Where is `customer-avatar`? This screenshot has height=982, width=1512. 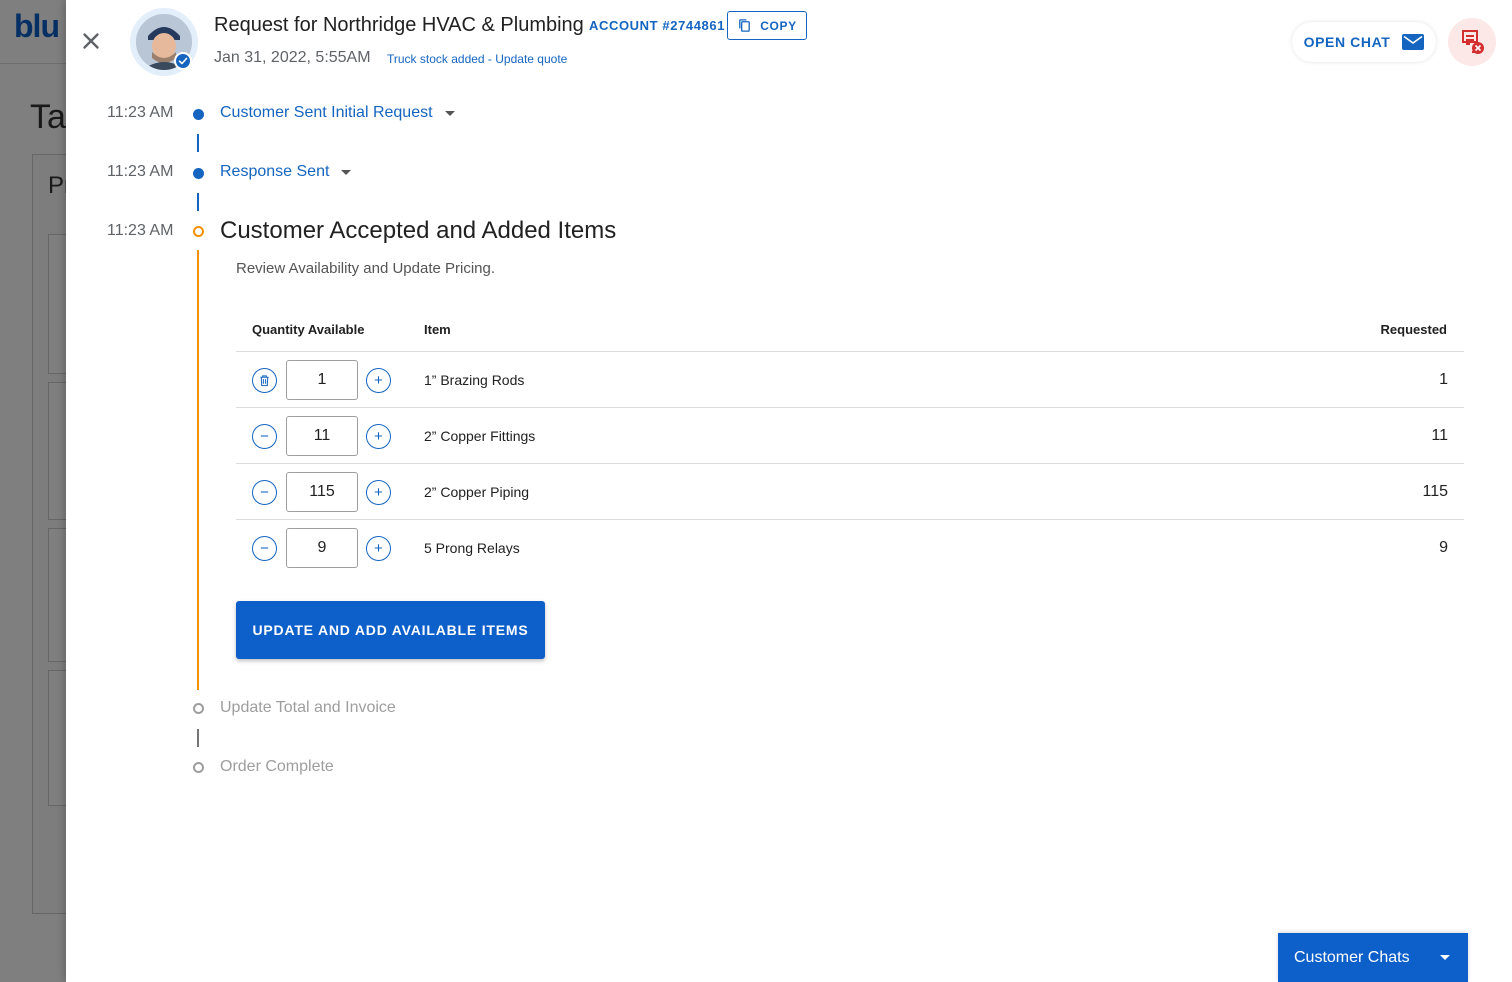 customer-avatar is located at coordinates (164, 42).